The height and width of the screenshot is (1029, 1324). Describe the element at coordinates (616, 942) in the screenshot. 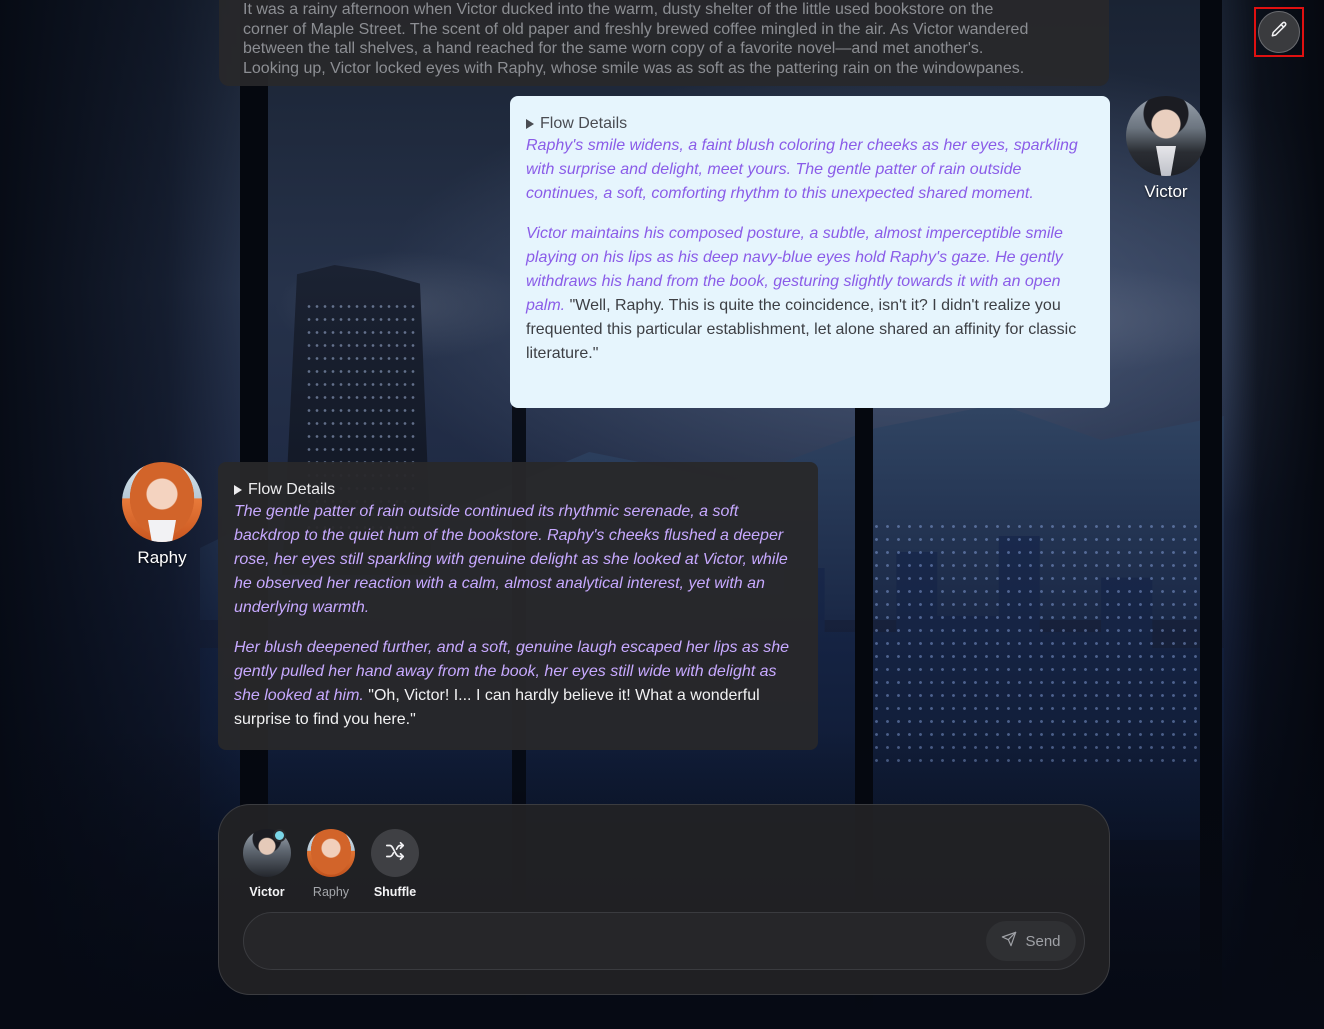

I see `message-input` at that location.